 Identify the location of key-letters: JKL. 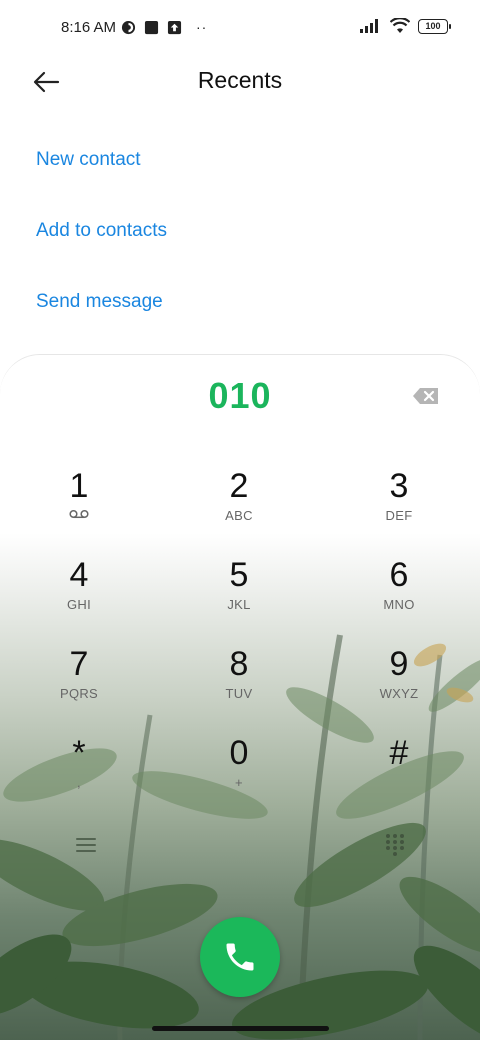
(239, 604).